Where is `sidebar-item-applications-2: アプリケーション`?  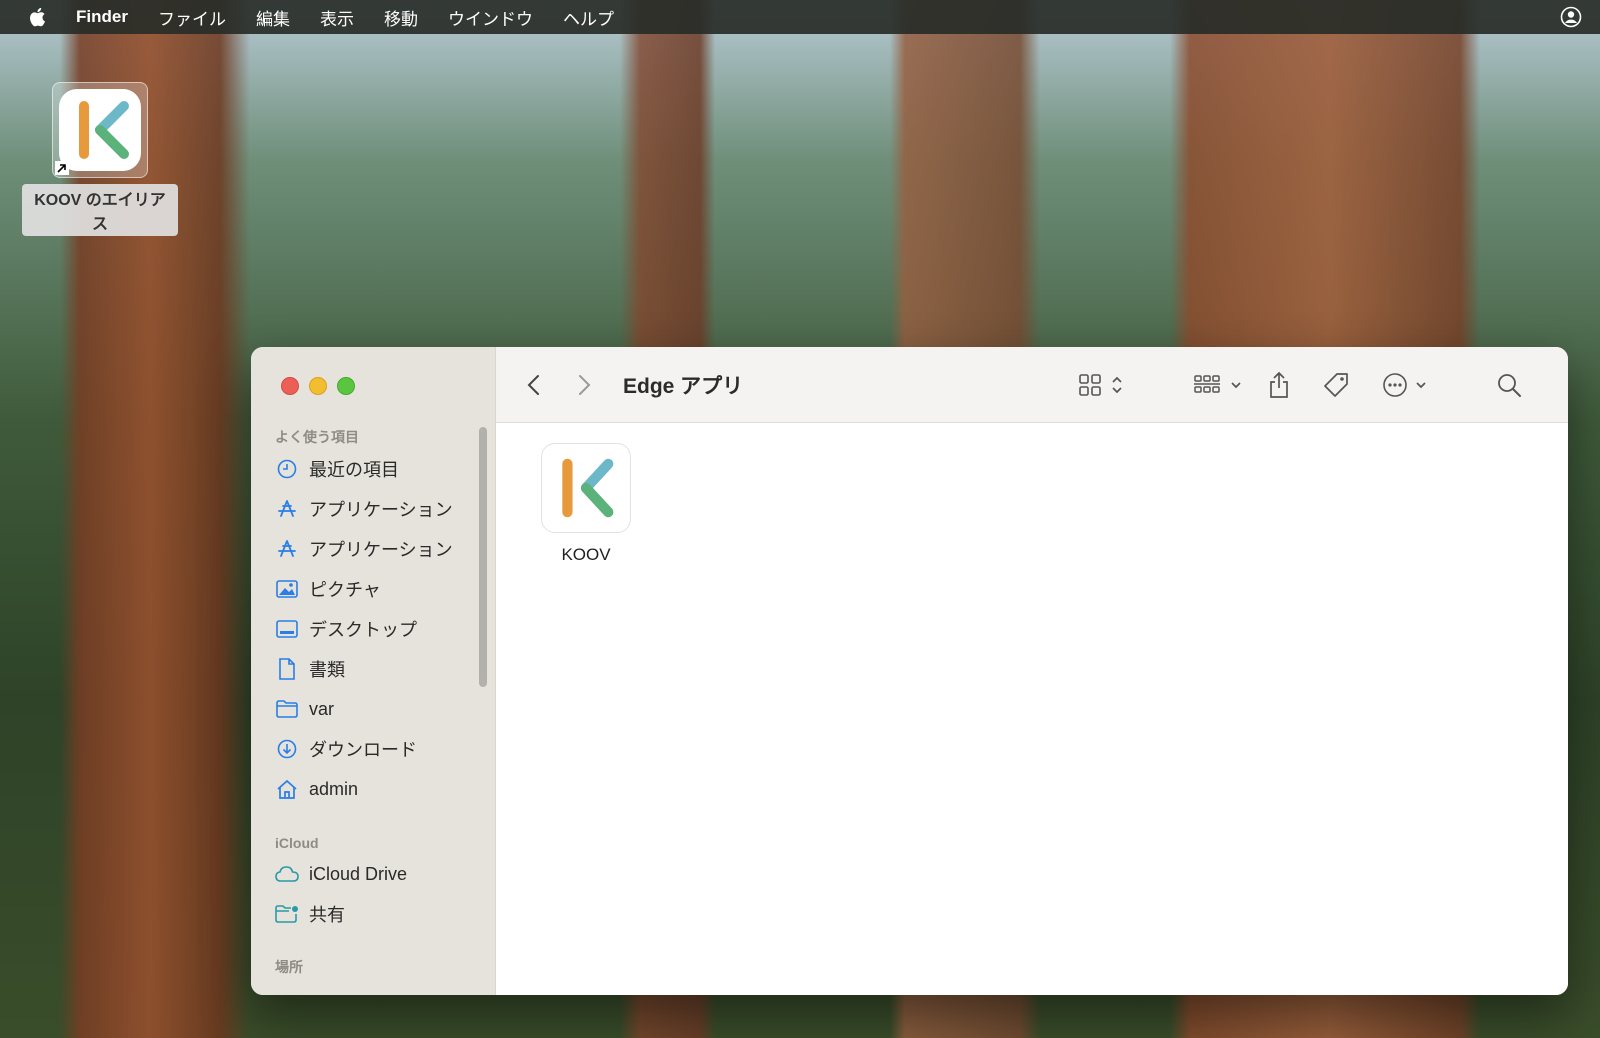 sidebar-item-applications-2: アプリケーション is located at coordinates (364, 549).